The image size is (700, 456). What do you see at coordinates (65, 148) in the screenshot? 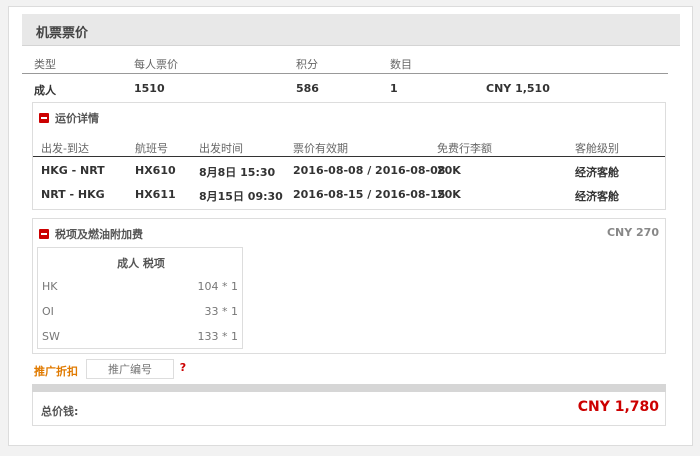
I see `col-route: 出发-到达` at bounding box center [65, 148].